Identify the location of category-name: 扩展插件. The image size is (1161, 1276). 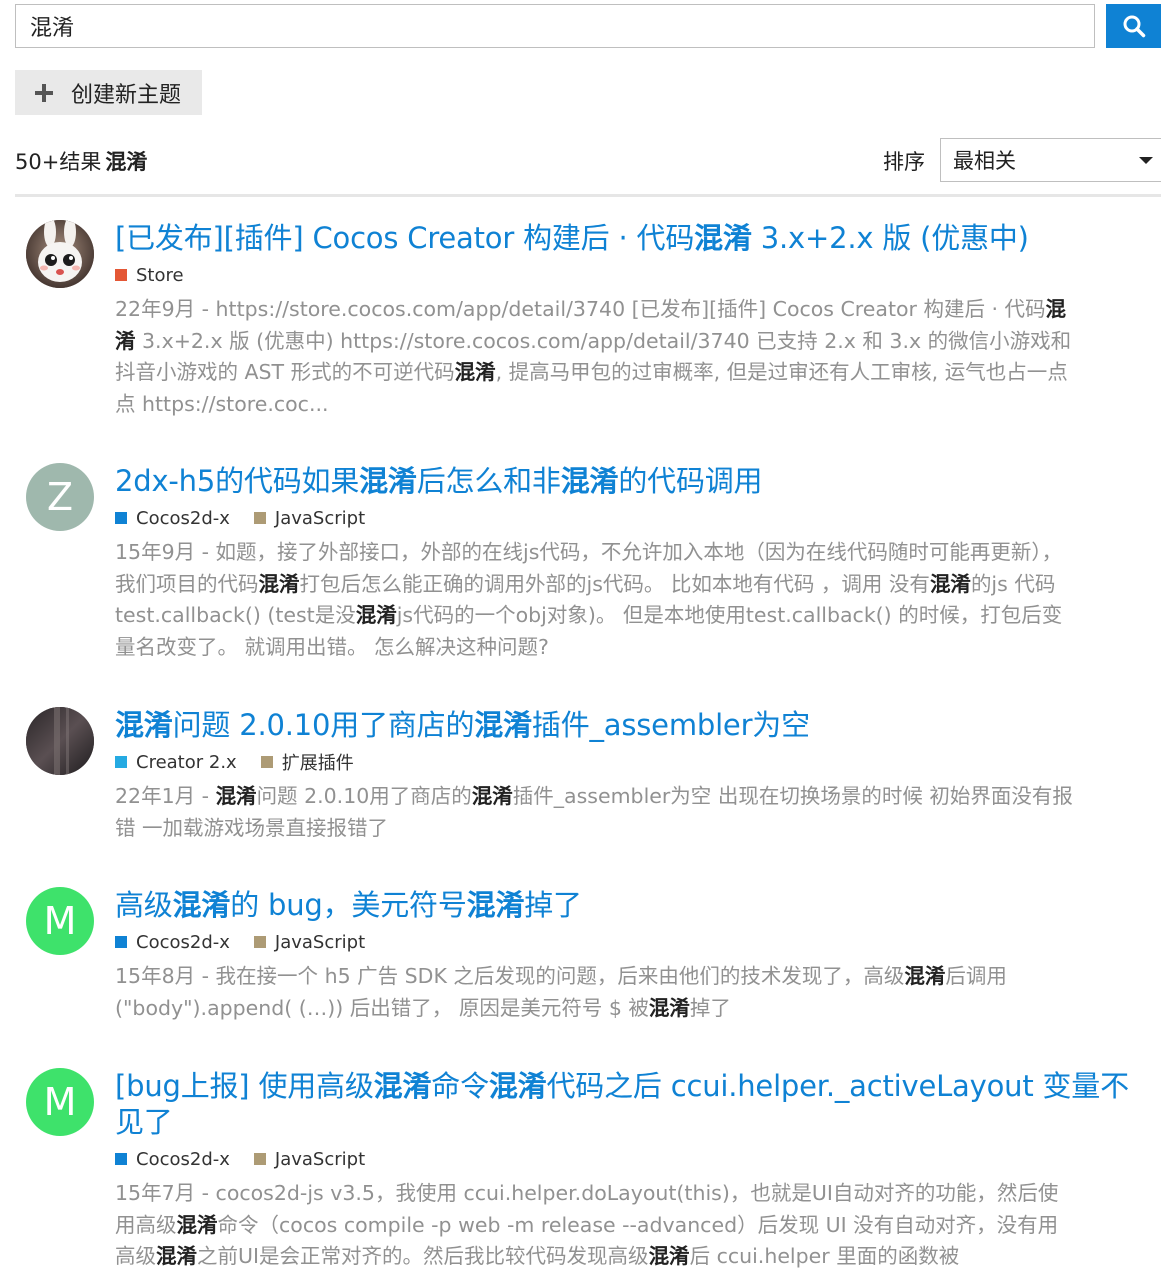
(317, 763).